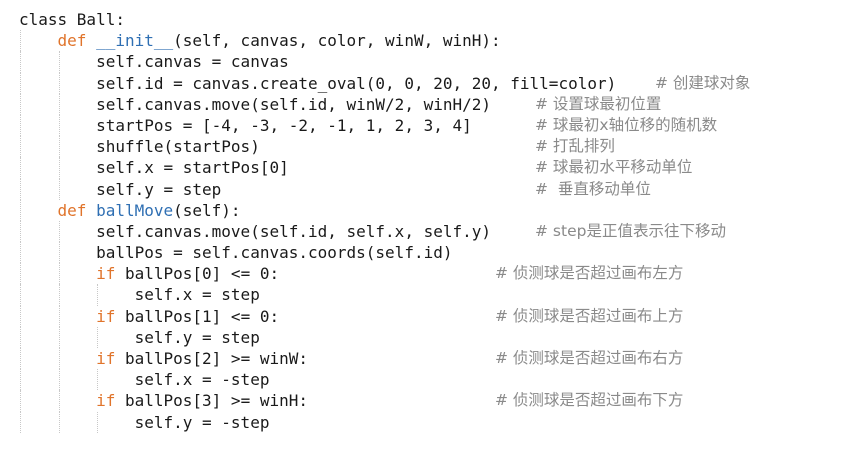 The image size is (864, 449). What do you see at coordinates (317, 210) in the screenshot?
I see `code-line: def ballMove(self):` at bounding box center [317, 210].